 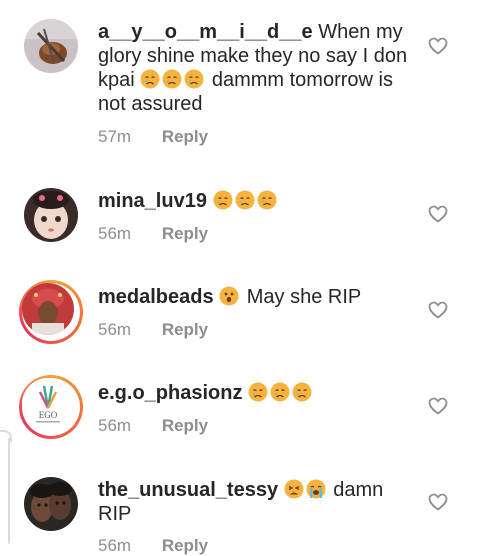 I want to click on comment-body: medalbeads May she RIP, so click(x=254, y=297).